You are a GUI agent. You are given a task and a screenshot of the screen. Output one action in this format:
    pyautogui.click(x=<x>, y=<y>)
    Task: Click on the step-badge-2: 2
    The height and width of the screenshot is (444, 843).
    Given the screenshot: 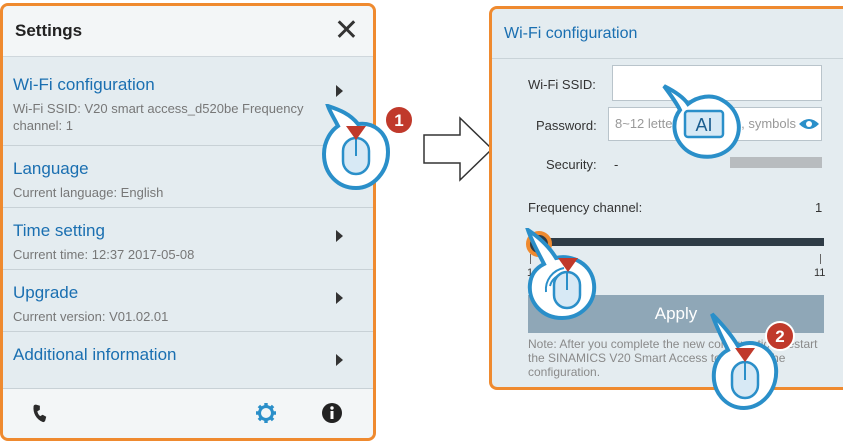 What is the action you would take?
    pyautogui.click(x=780, y=336)
    